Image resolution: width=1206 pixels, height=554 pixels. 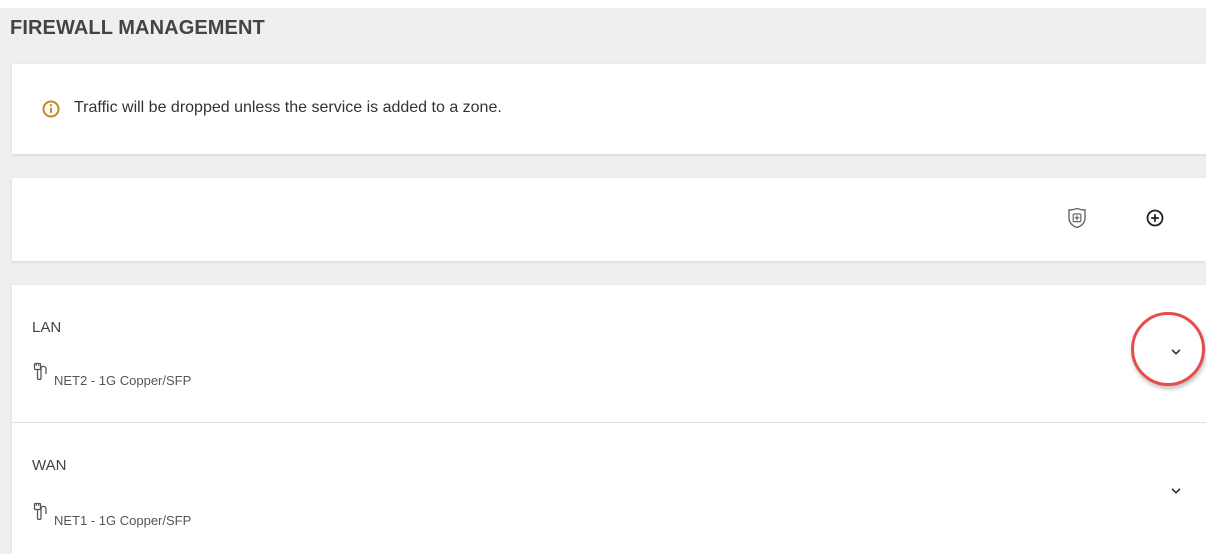 What do you see at coordinates (137, 28) in the screenshot?
I see `page-title: FIREWALL MANAGEMENT` at bounding box center [137, 28].